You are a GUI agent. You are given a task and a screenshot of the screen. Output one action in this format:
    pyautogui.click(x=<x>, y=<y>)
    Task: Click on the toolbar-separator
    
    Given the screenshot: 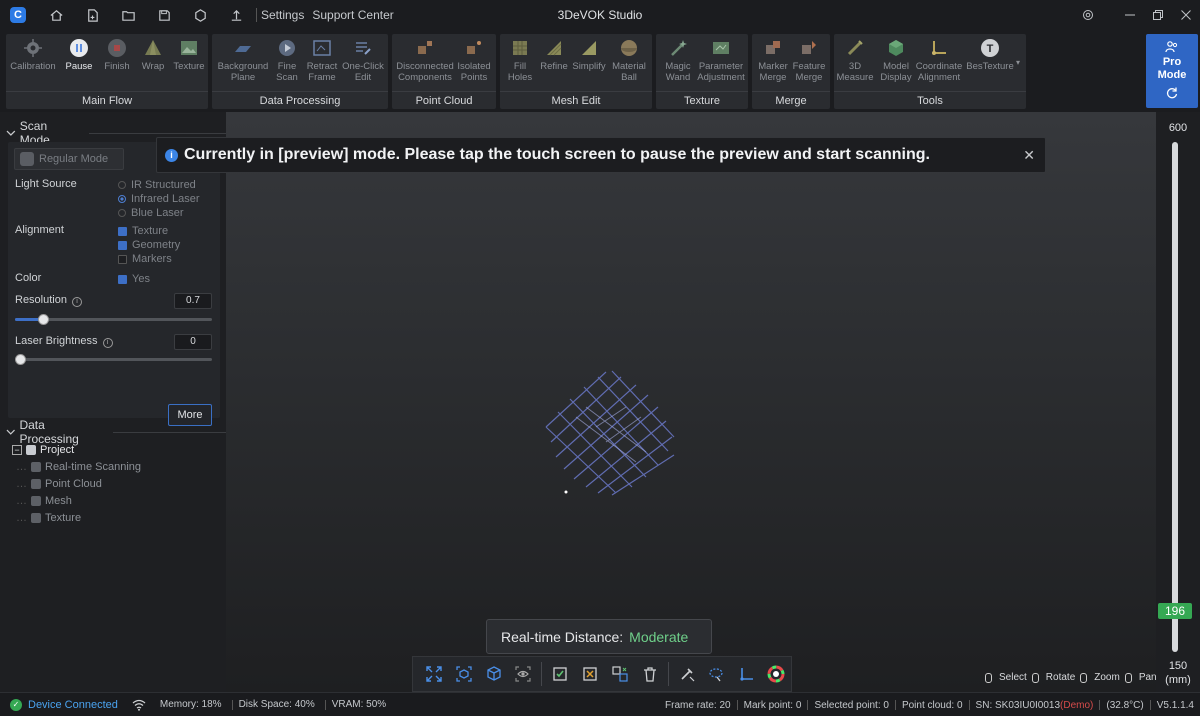 What is the action you would take?
    pyautogui.click(x=668, y=674)
    